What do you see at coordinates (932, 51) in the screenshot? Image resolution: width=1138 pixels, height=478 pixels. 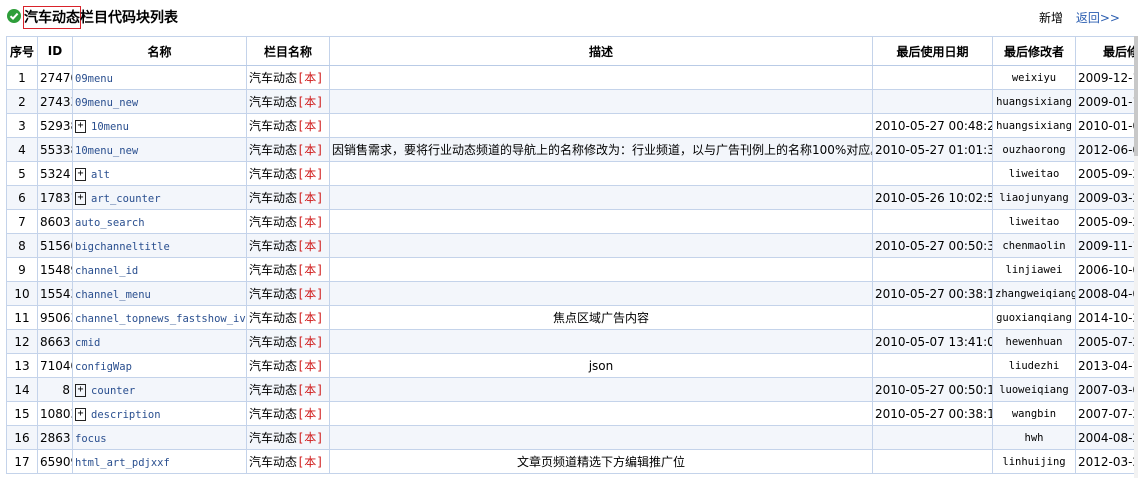 I see `column-header-last-used: 最后使用日期` at bounding box center [932, 51].